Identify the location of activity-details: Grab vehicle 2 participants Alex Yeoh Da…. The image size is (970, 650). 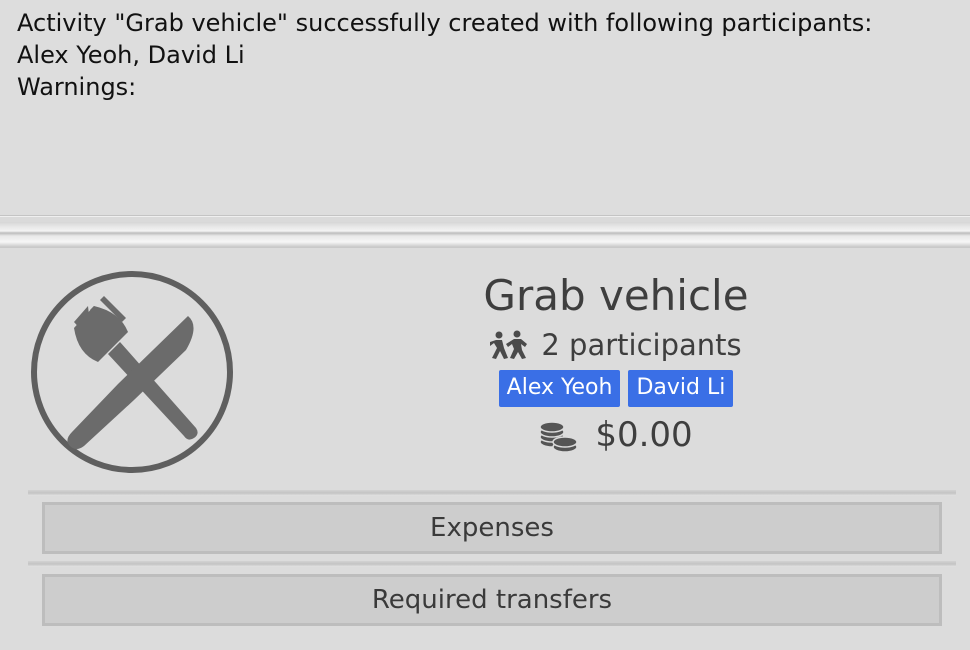
(616, 363).